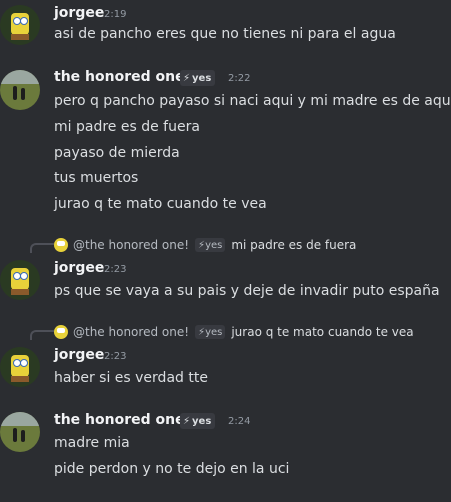 This screenshot has height=502, width=451. What do you see at coordinates (92, 443) in the screenshot?
I see `message-text: madre mia` at bounding box center [92, 443].